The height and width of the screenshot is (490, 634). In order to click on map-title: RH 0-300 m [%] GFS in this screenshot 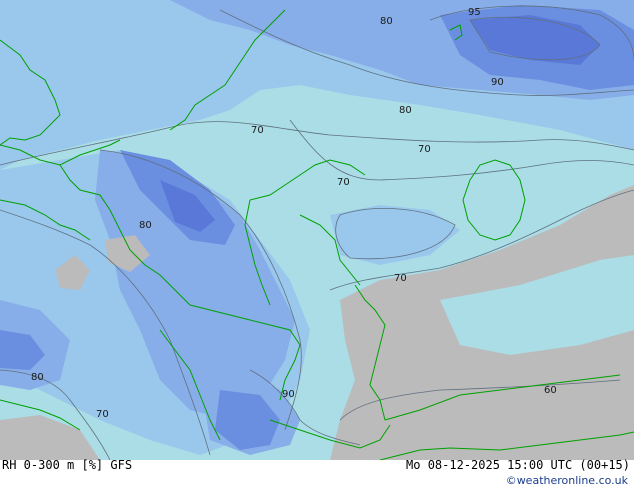, I will do `click(67, 465)`.